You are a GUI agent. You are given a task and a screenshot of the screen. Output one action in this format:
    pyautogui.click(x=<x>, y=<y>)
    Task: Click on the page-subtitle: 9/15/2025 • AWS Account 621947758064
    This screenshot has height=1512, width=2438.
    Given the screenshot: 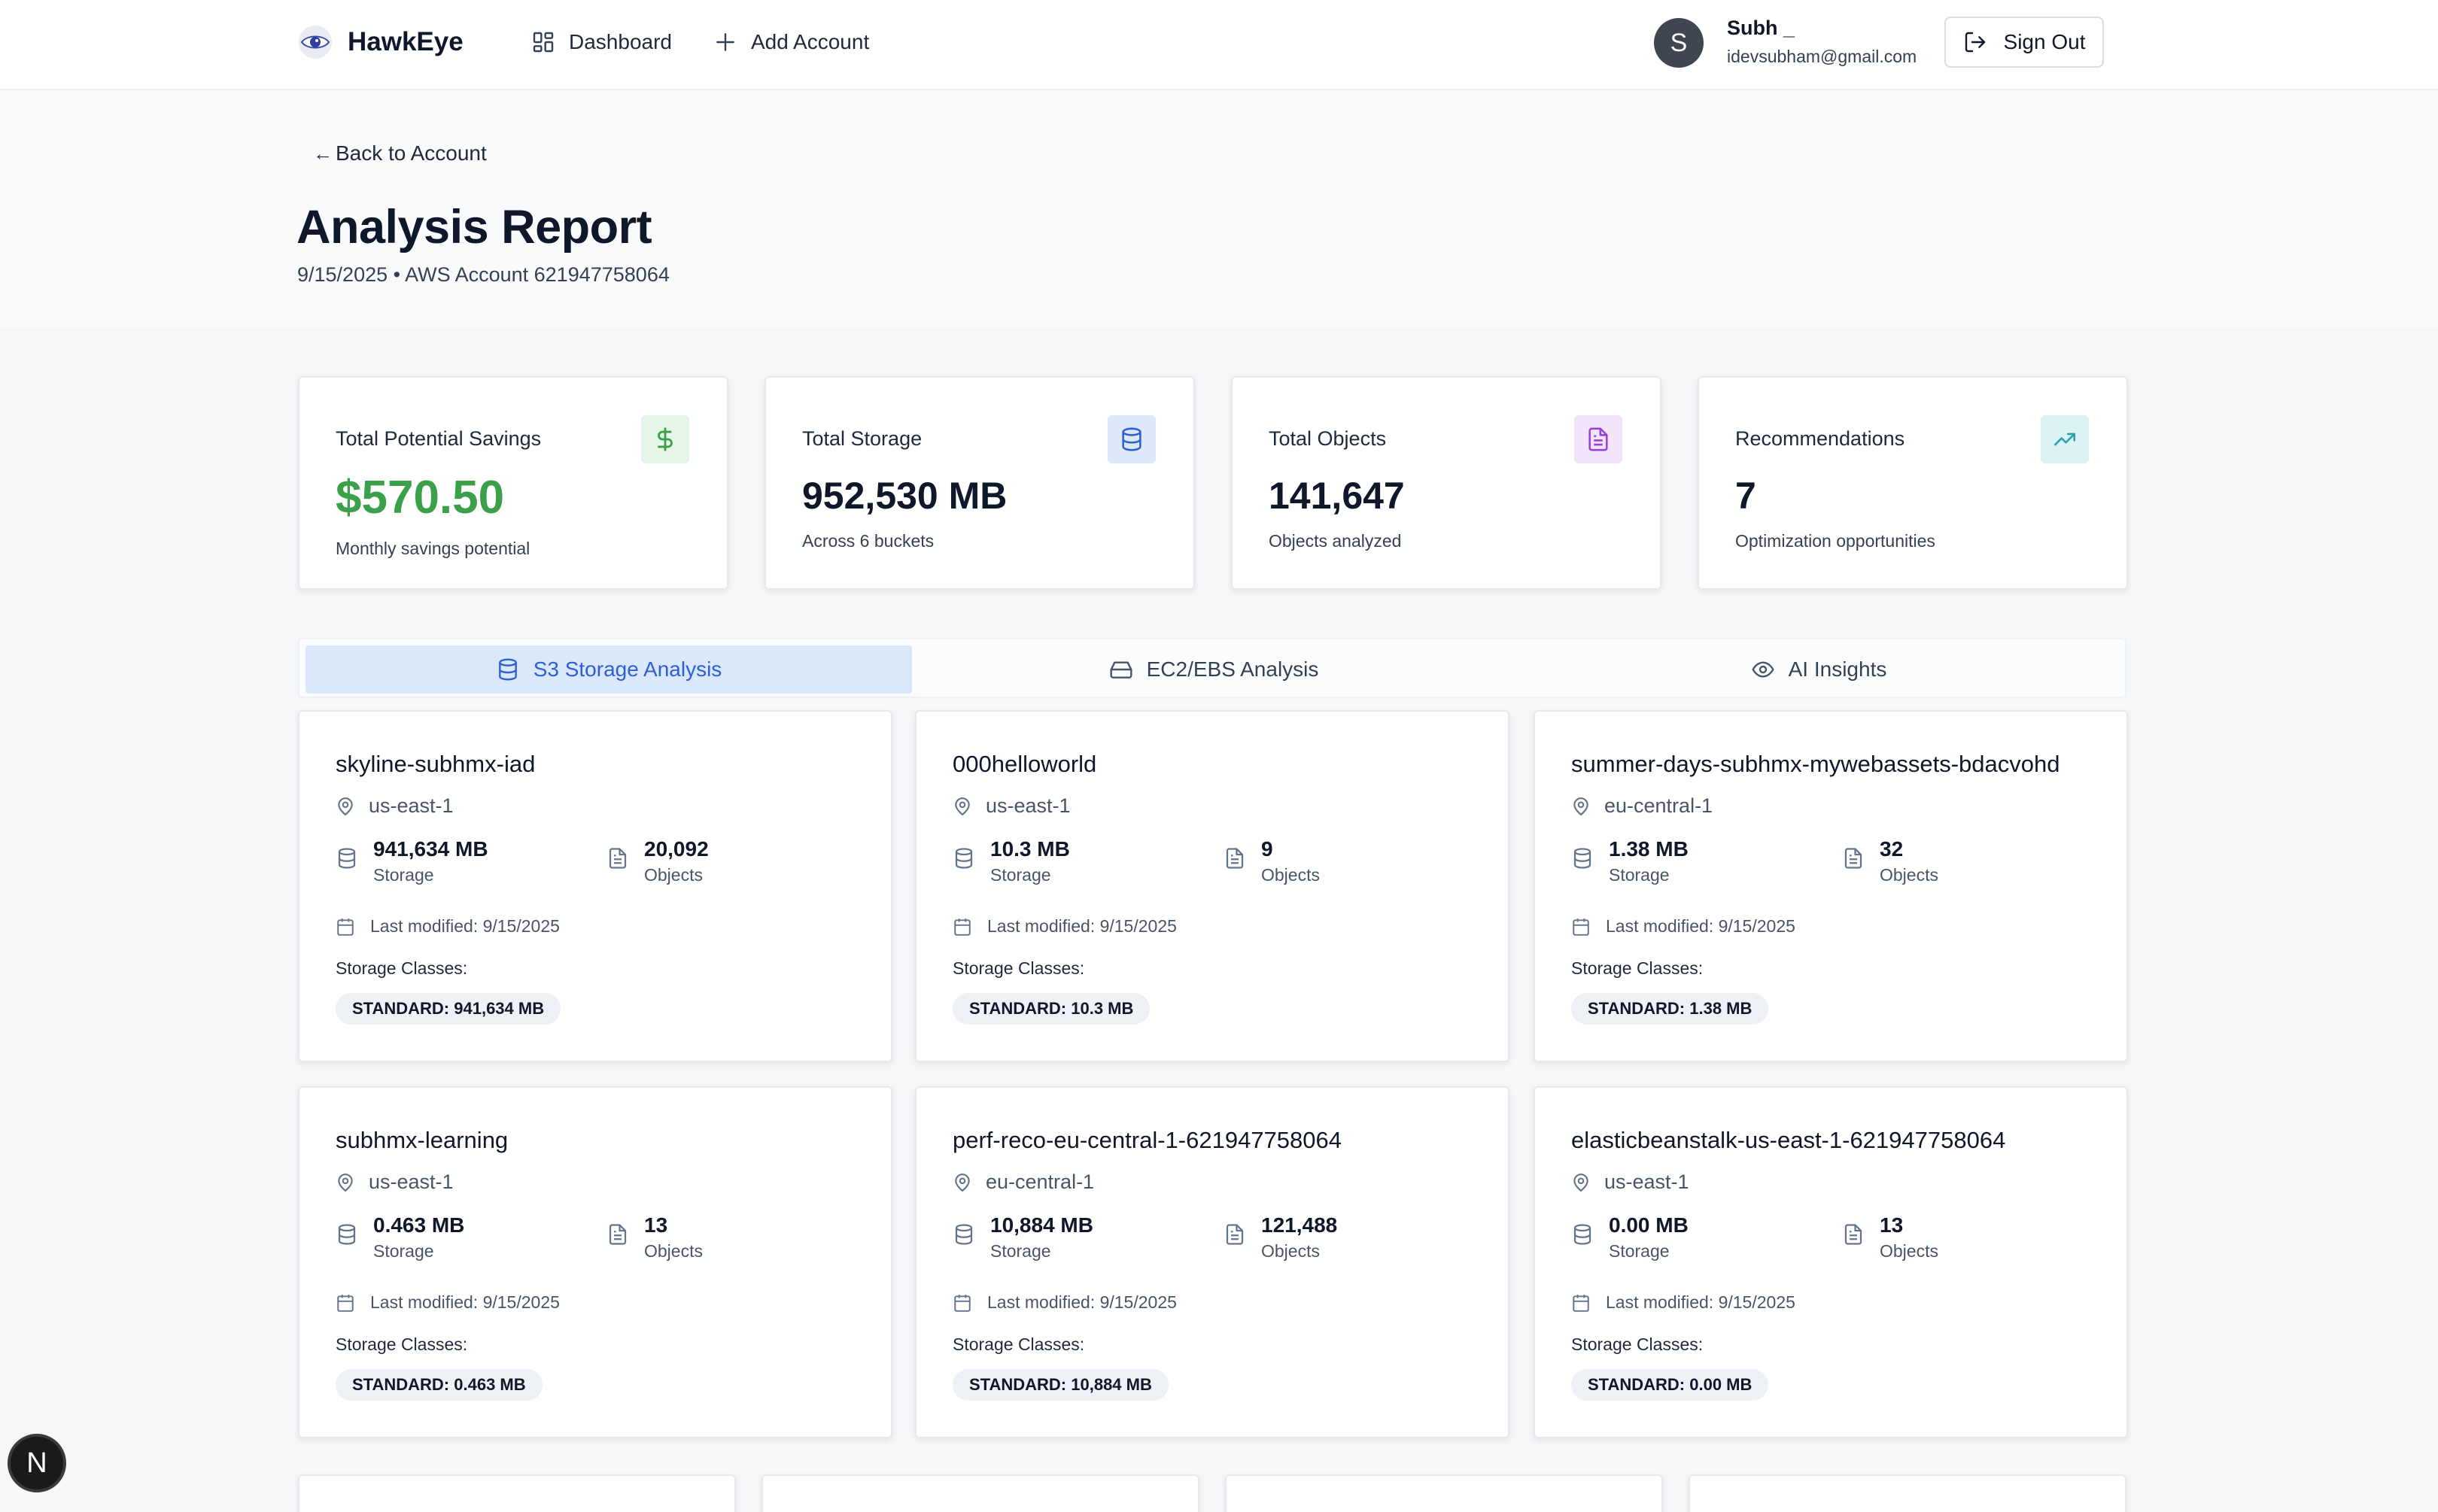 What is the action you would take?
    pyautogui.click(x=483, y=274)
    